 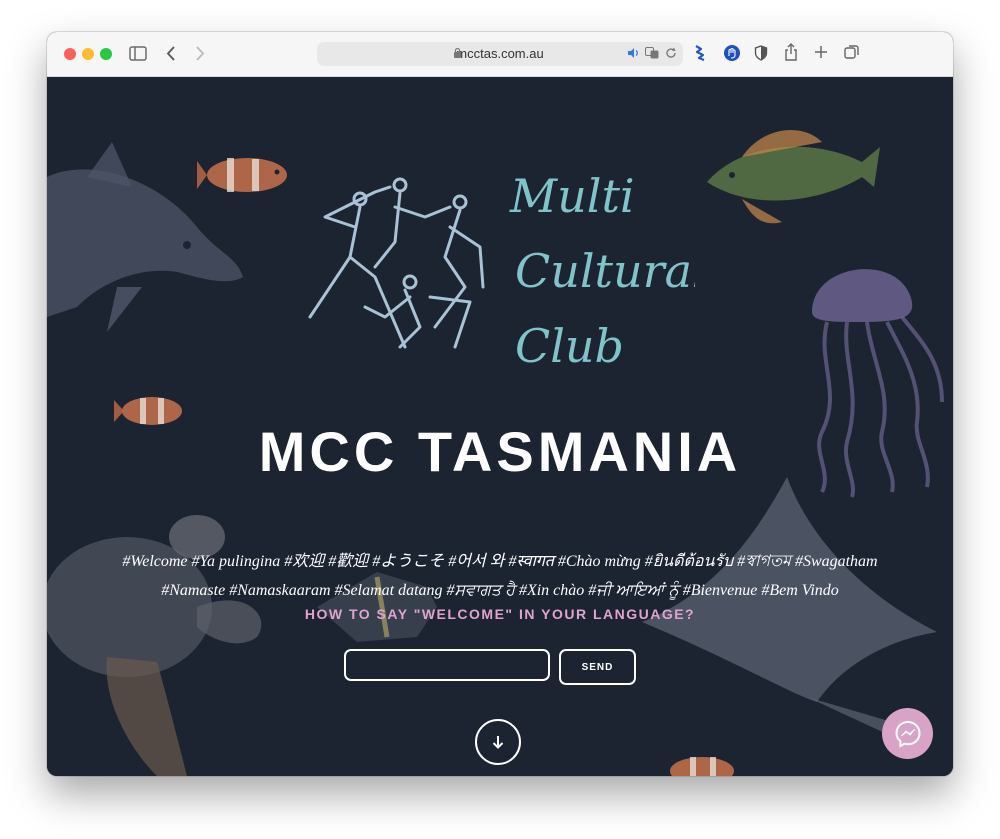 What do you see at coordinates (597, 667) in the screenshot?
I see `send-button: SEND` at bounding box center [597, 667].